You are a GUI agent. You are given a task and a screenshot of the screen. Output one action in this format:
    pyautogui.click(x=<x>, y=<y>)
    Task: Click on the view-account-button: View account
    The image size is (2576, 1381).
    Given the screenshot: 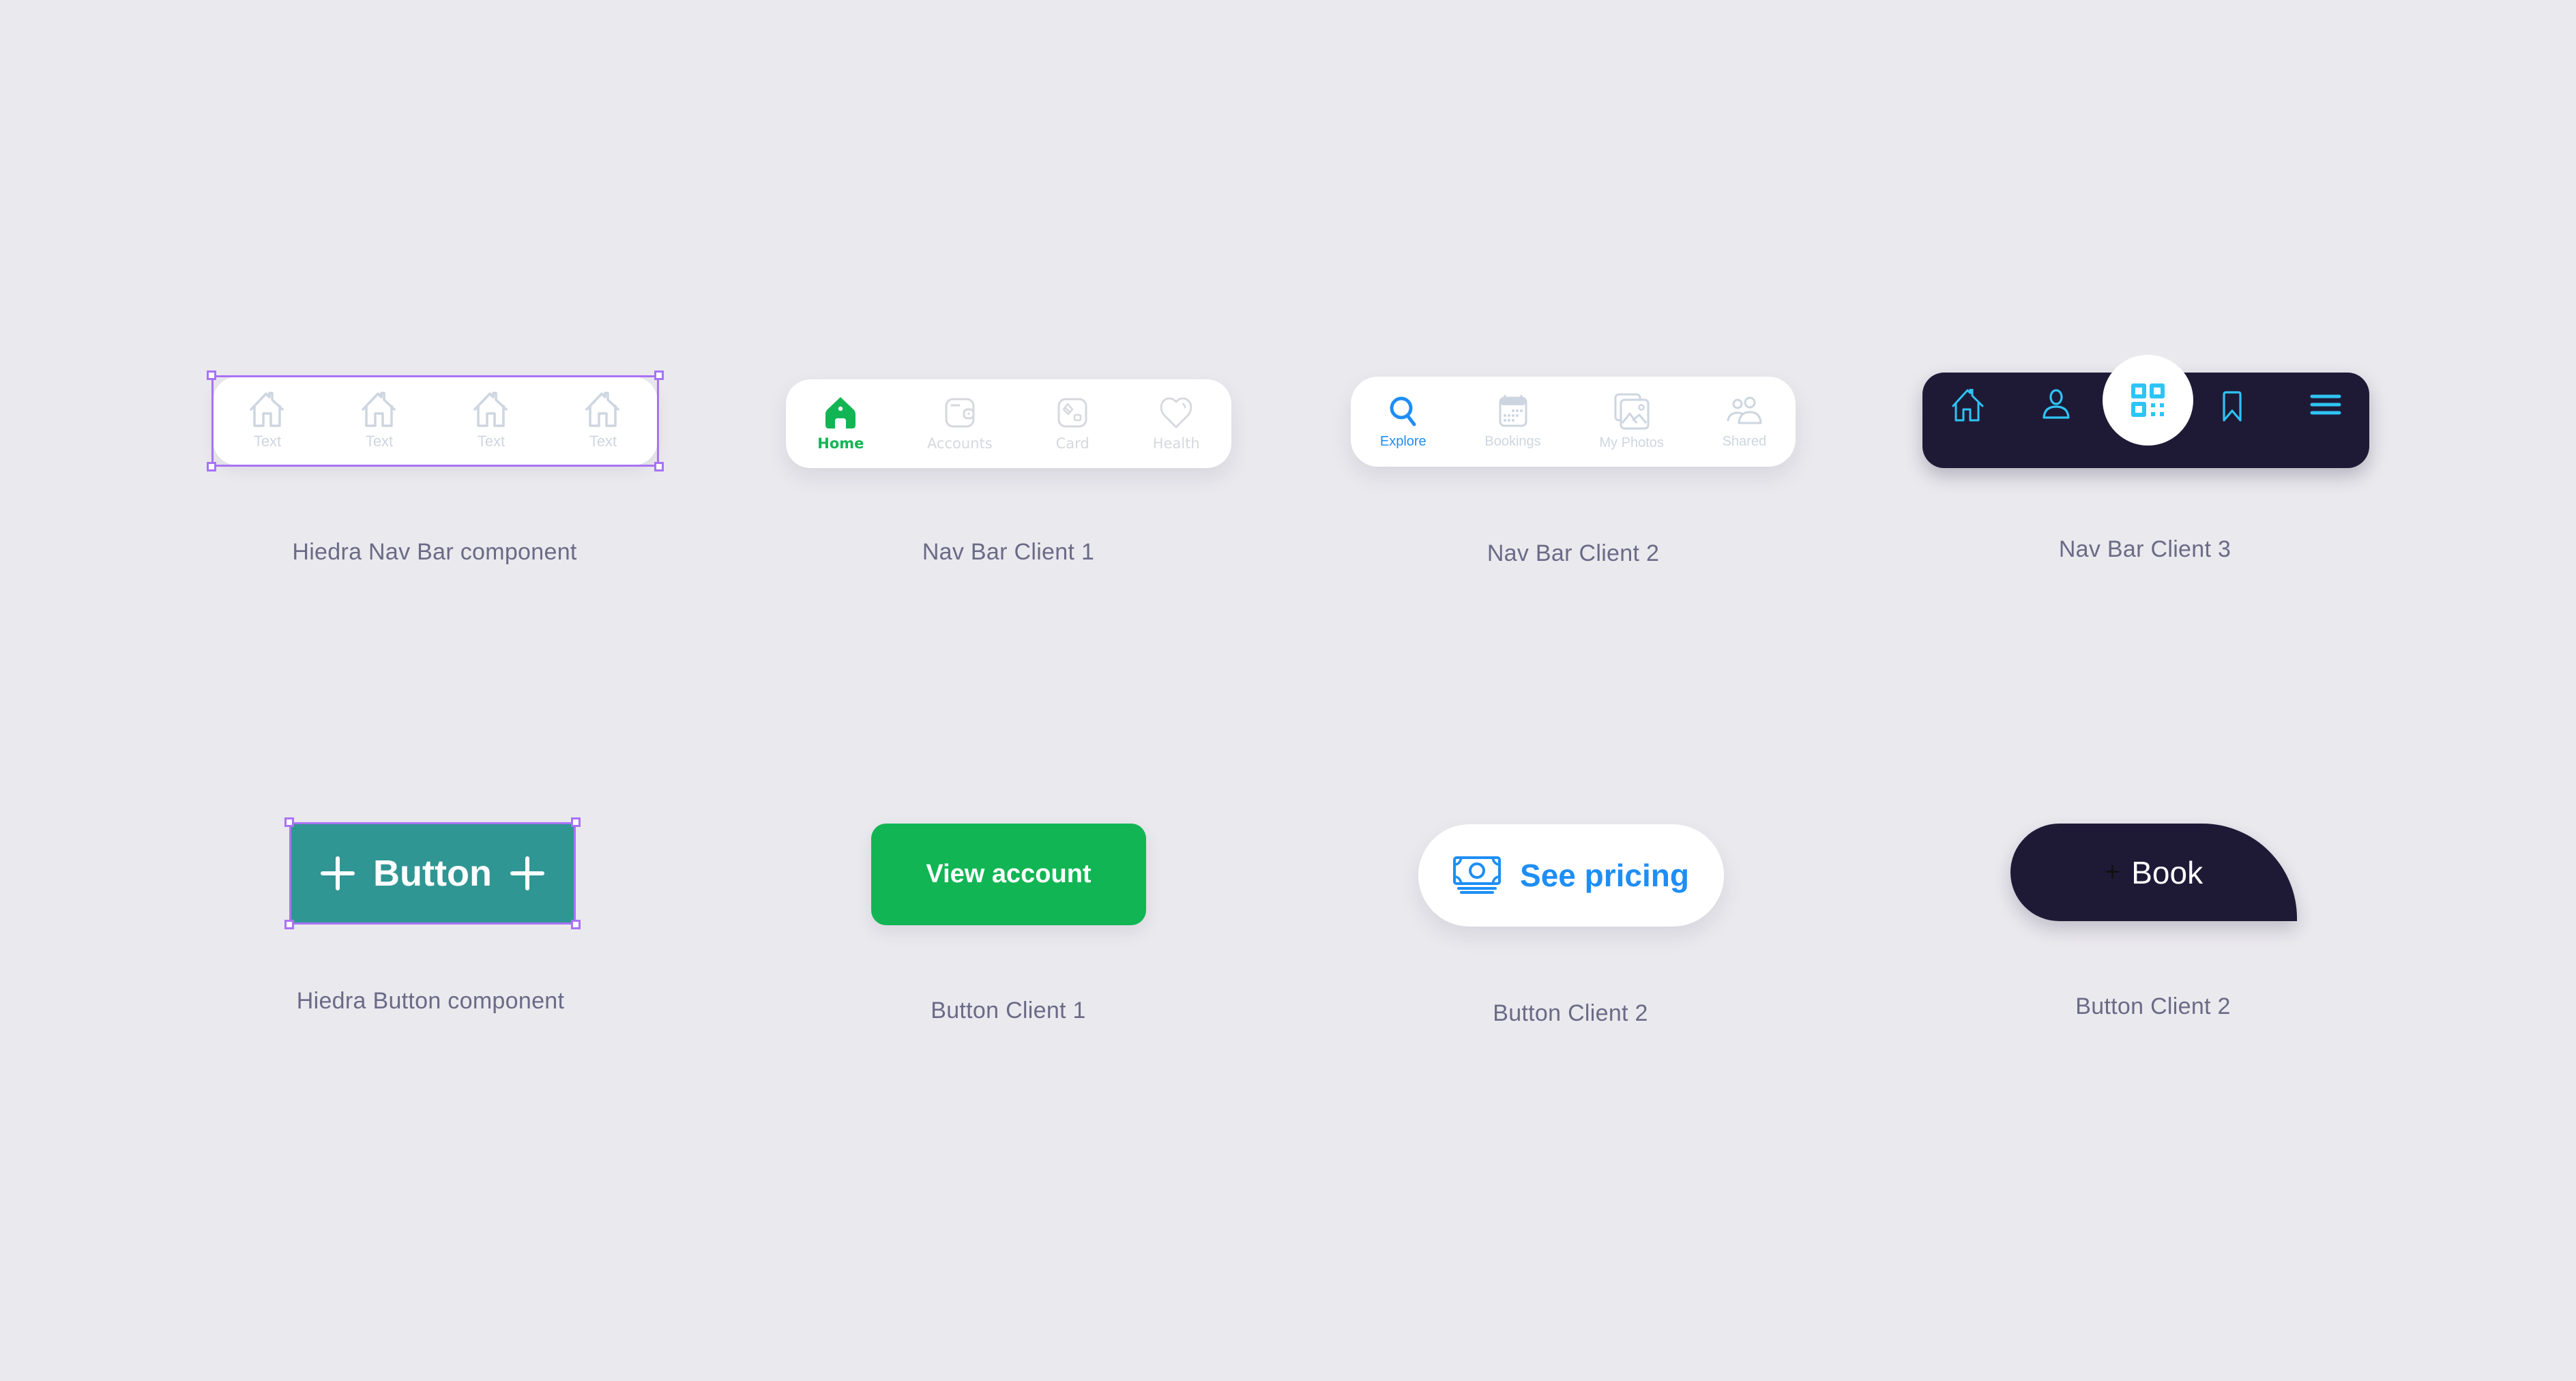 What is the action you would take?
    pyautogui.click(x=1008, y=874)
    